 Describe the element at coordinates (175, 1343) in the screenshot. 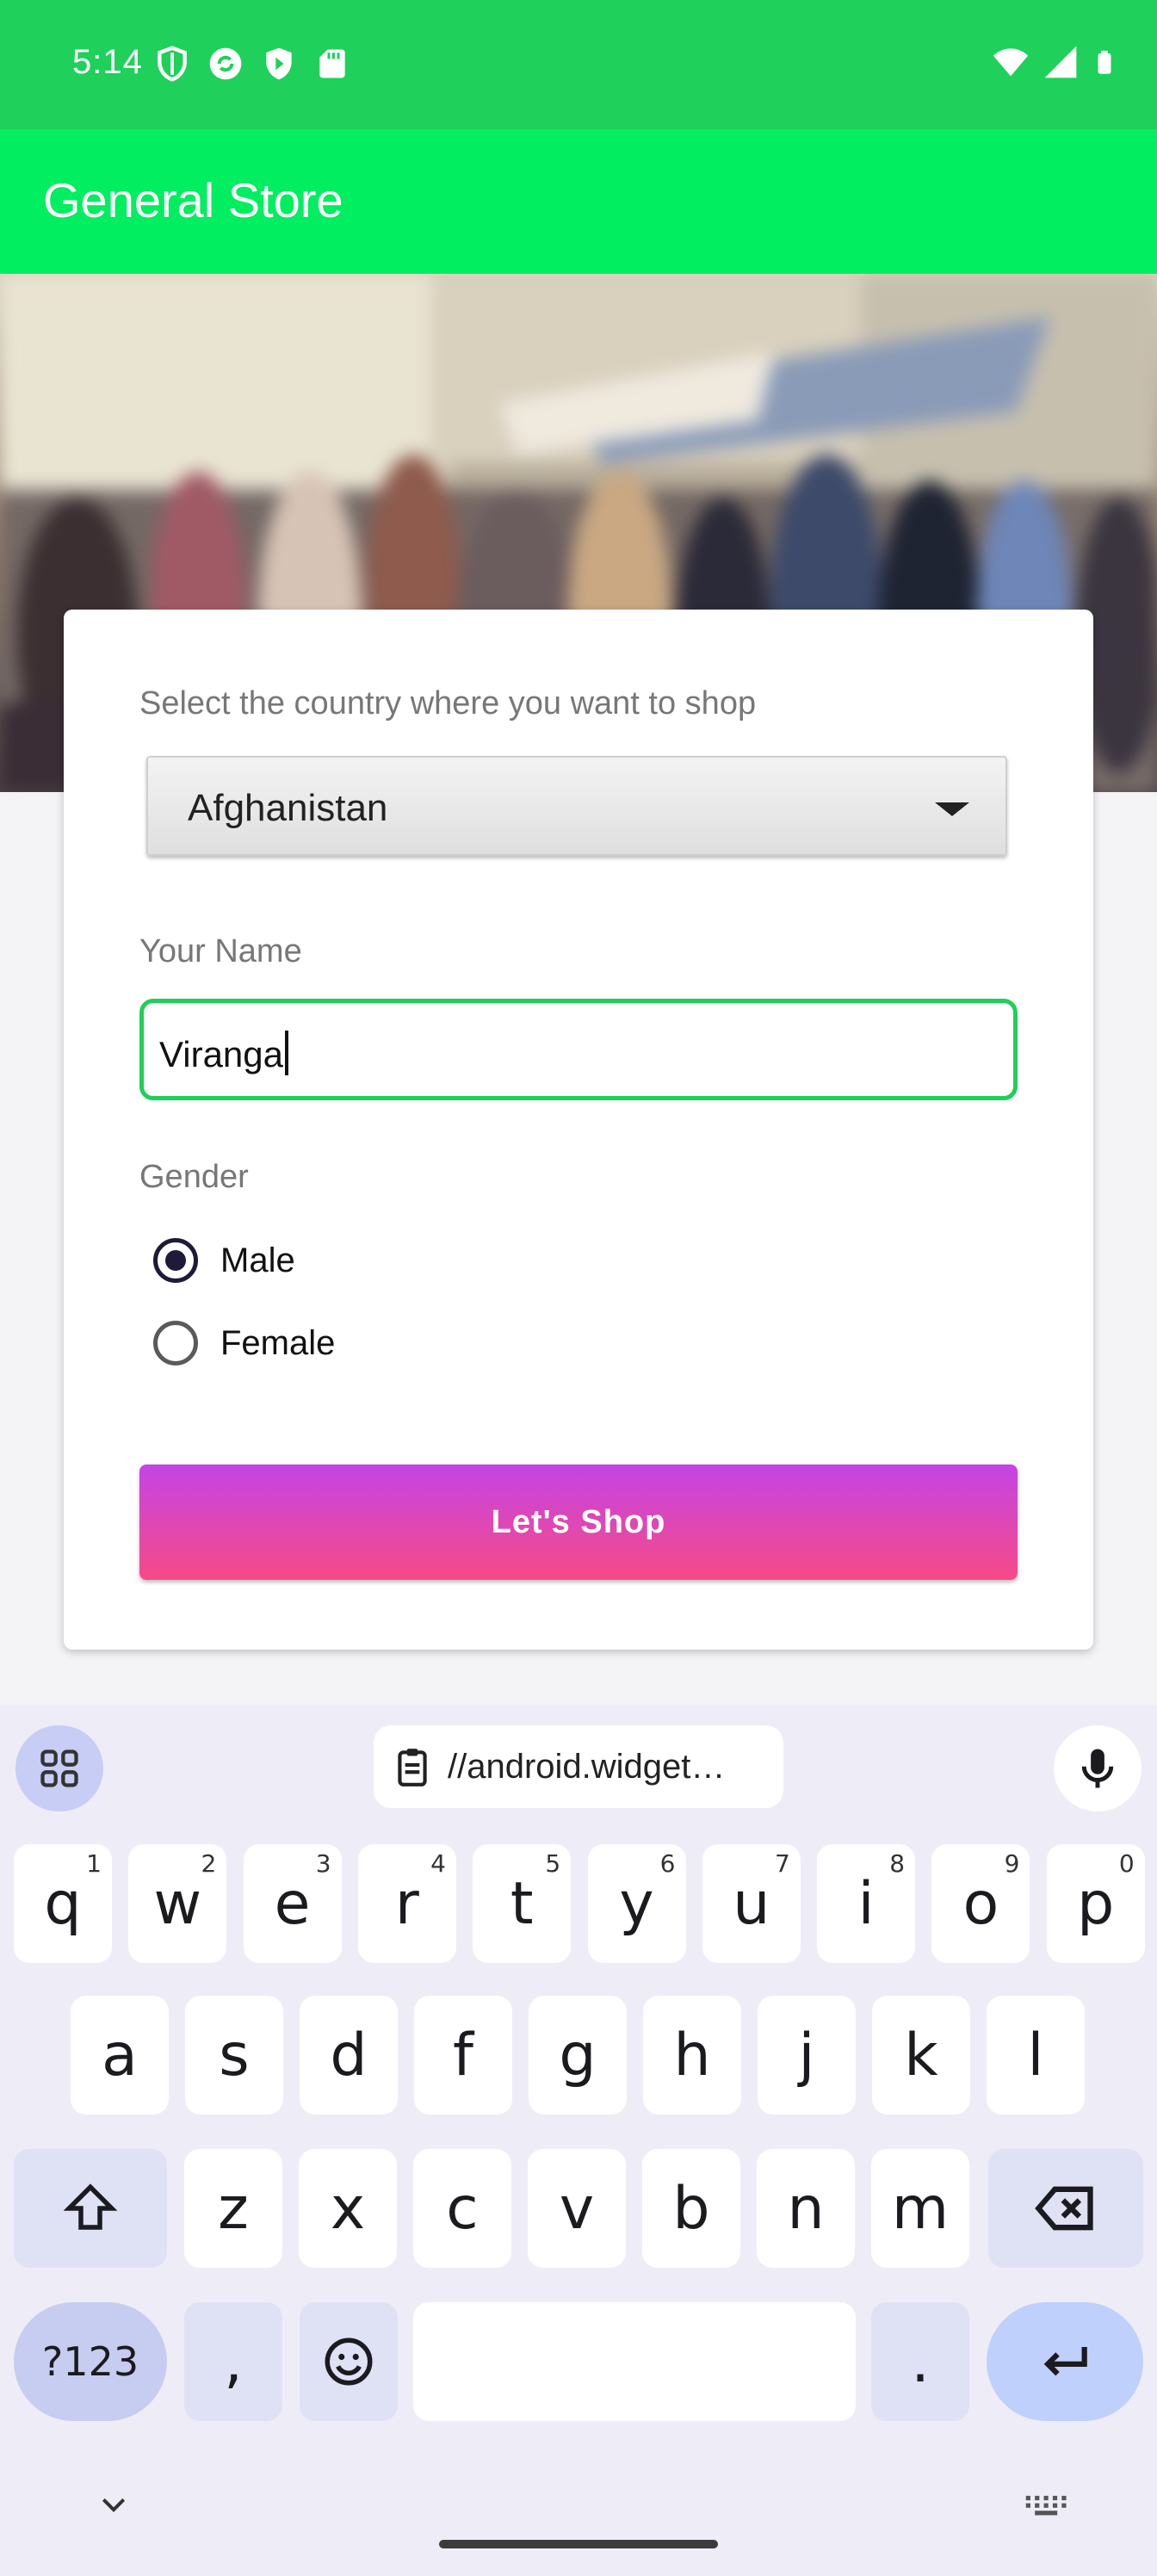

I see `radio-unchecked-icon` at that location.